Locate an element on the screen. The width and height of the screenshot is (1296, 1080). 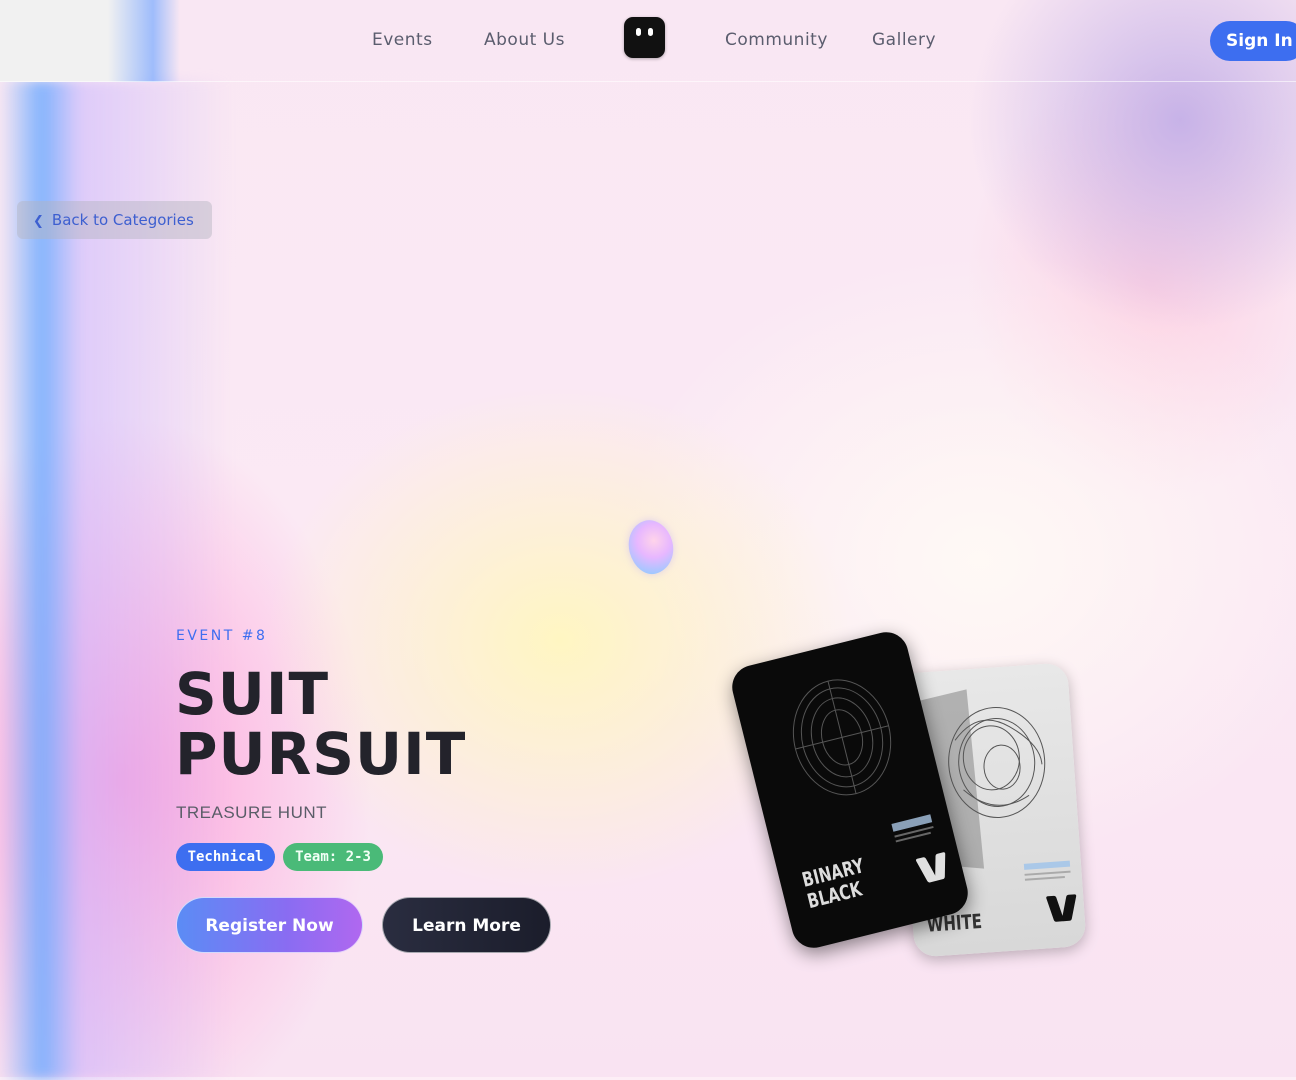
event-title-line1: SUIT is located at coordinates (252, 694).